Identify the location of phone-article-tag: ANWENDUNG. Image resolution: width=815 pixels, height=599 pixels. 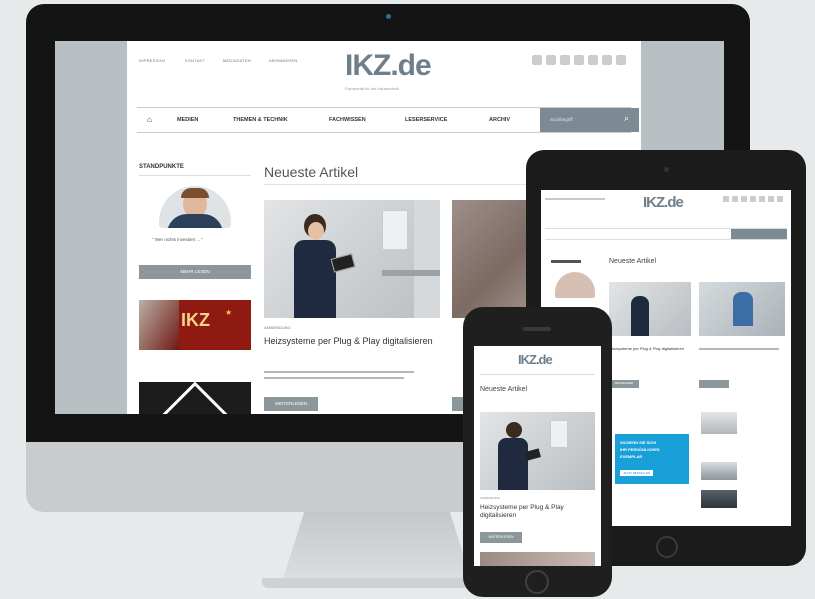
(490, 498).